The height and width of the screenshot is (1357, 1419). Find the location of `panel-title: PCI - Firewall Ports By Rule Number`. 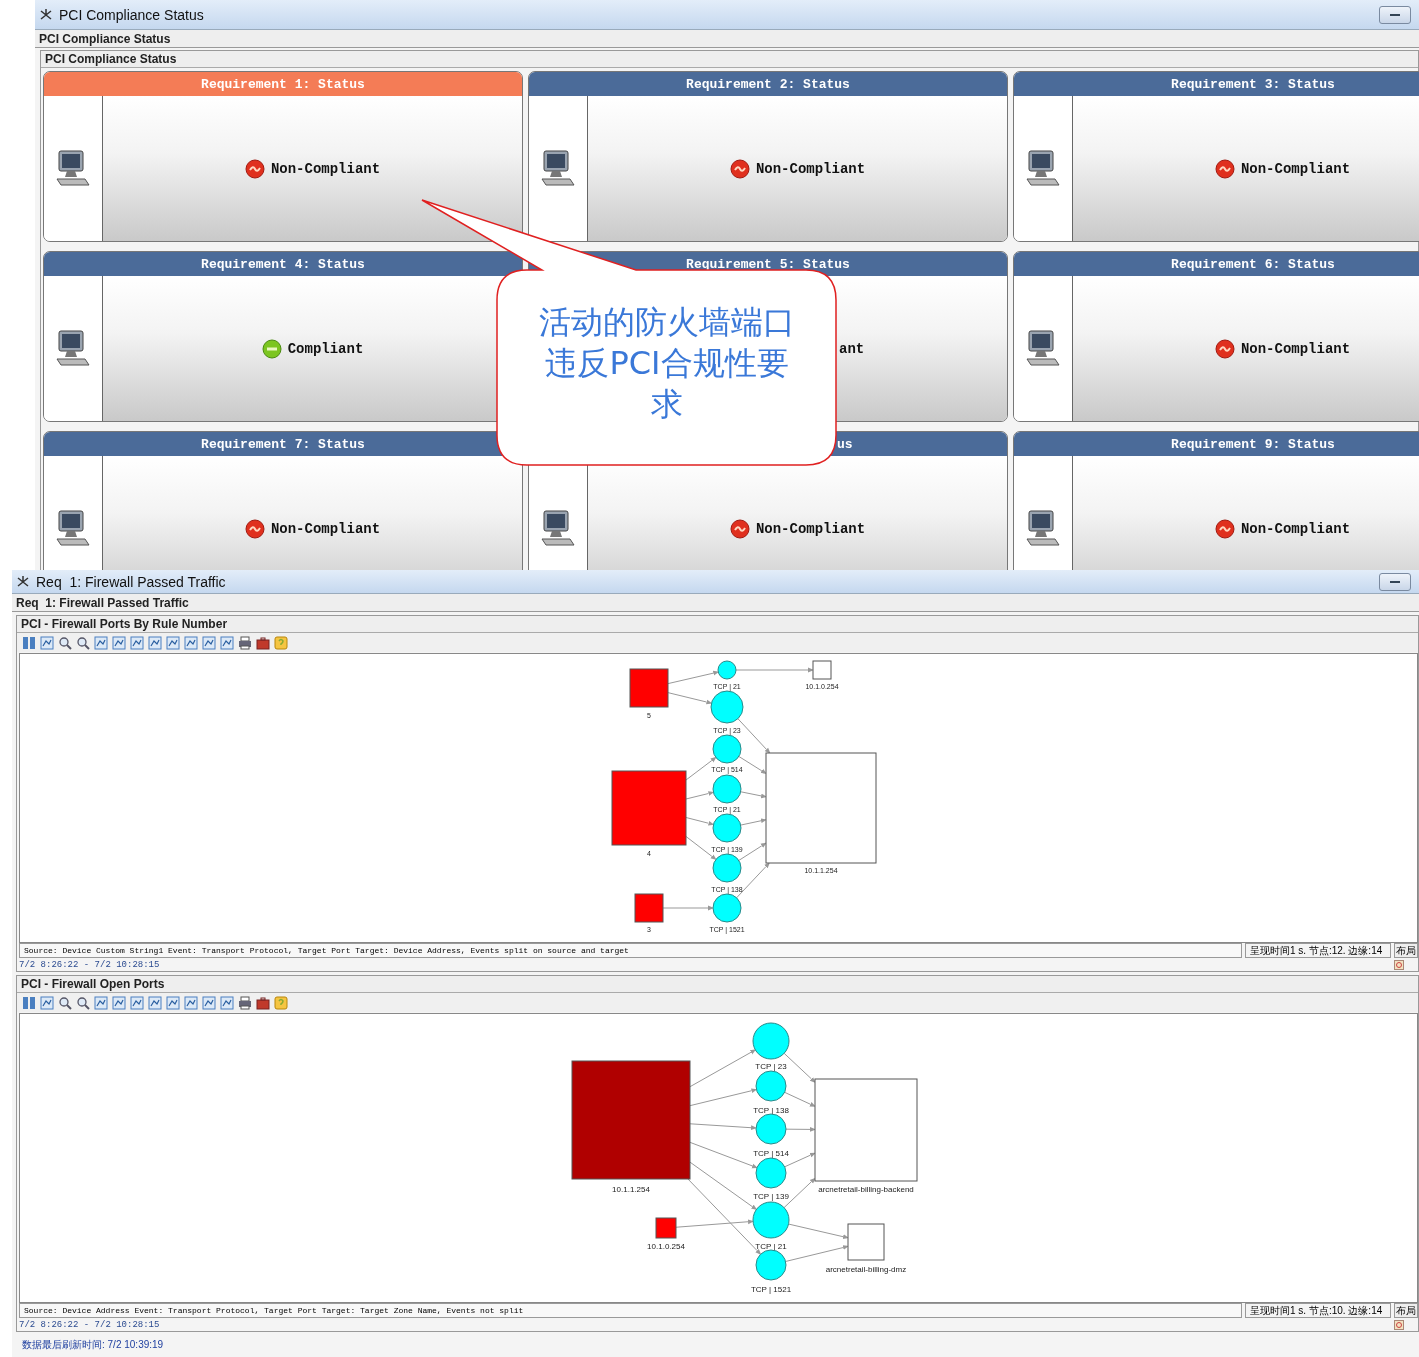

panel-title: PCI - Firewall Ports By Rule Number is located at coordinates (124, 624).